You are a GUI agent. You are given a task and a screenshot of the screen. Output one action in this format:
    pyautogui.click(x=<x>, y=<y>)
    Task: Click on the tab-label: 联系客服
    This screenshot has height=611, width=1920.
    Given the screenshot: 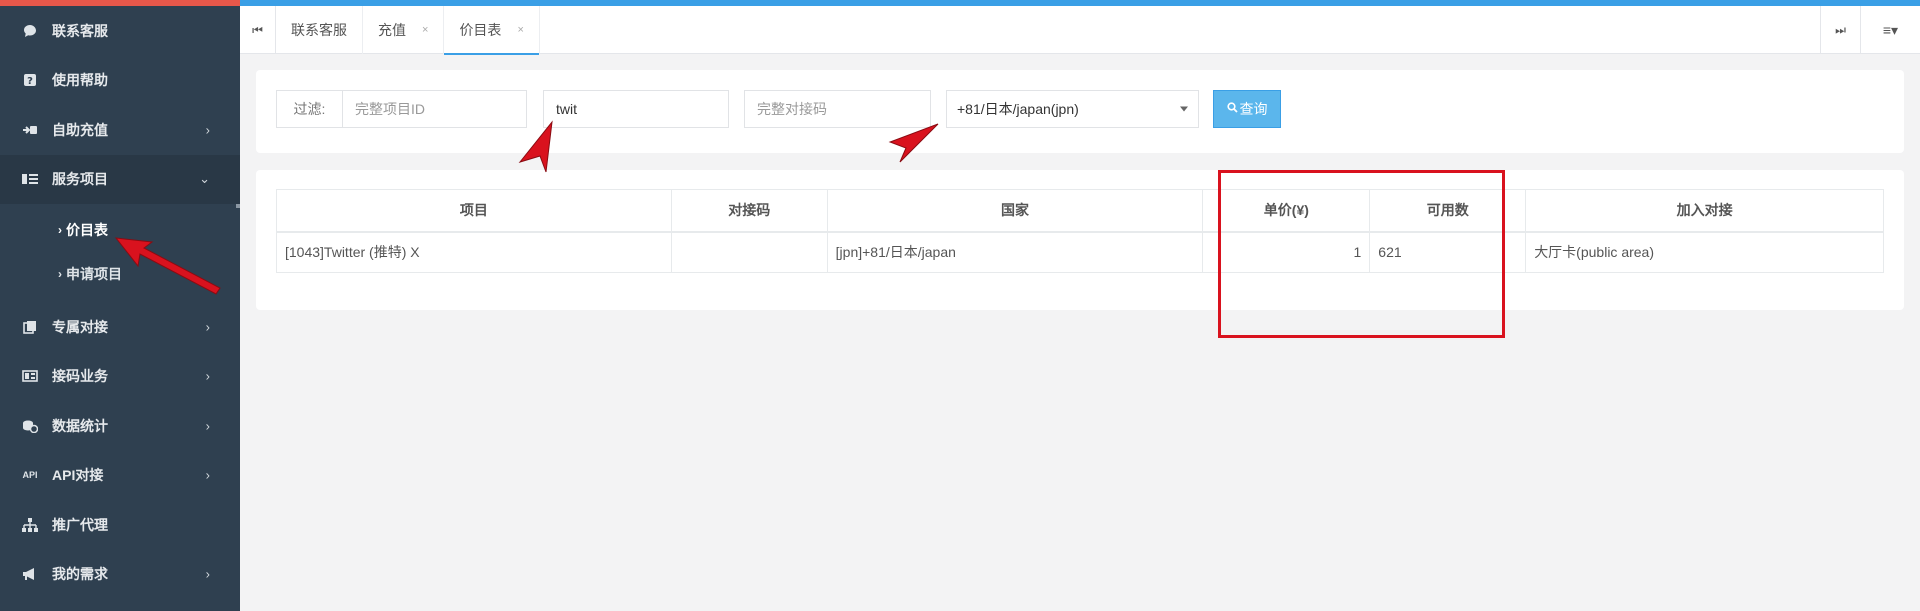 What is the action you would take?
    pyautogui.click(x=319, y=30)
    